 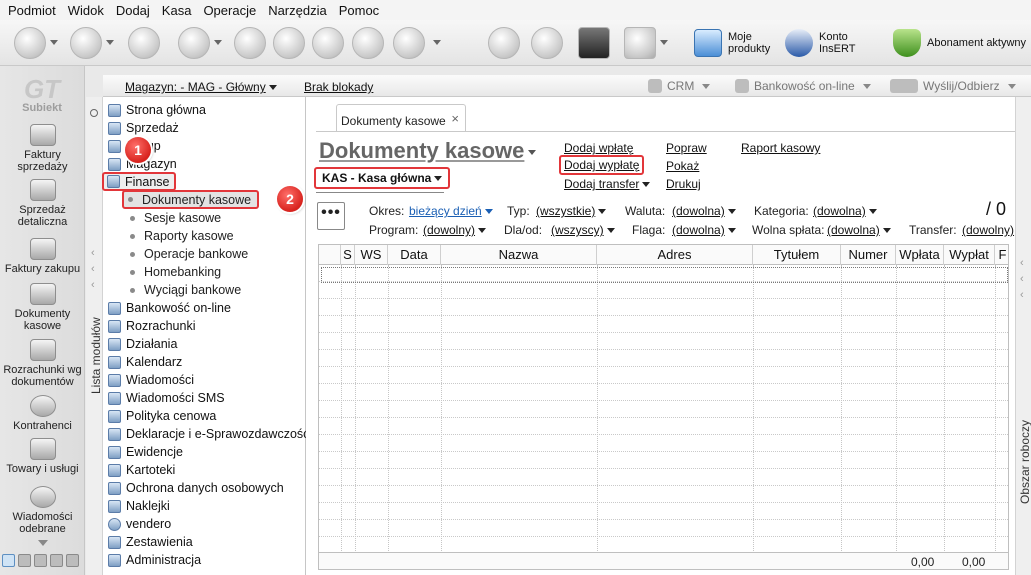 What do you see at coordinates (133, 10) in the screenshot?
I see `menu-dodaj: Dodaj` at bounding box center [133, 10].